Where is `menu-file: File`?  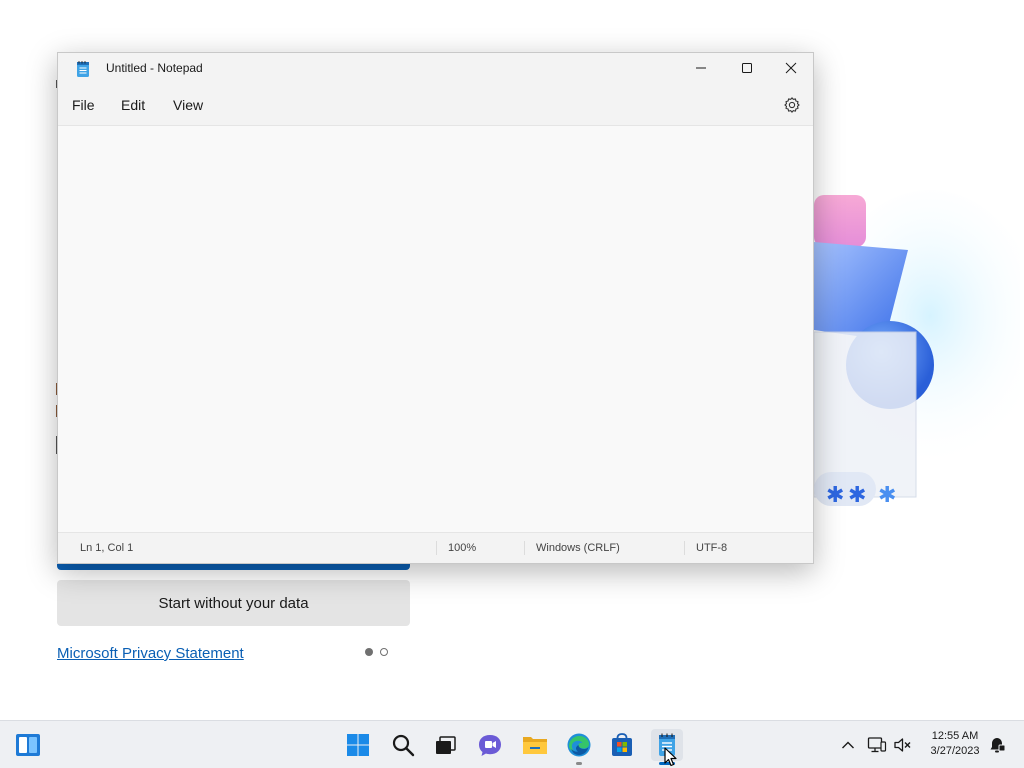
menu-file: File is located at coordinates (83, 105).